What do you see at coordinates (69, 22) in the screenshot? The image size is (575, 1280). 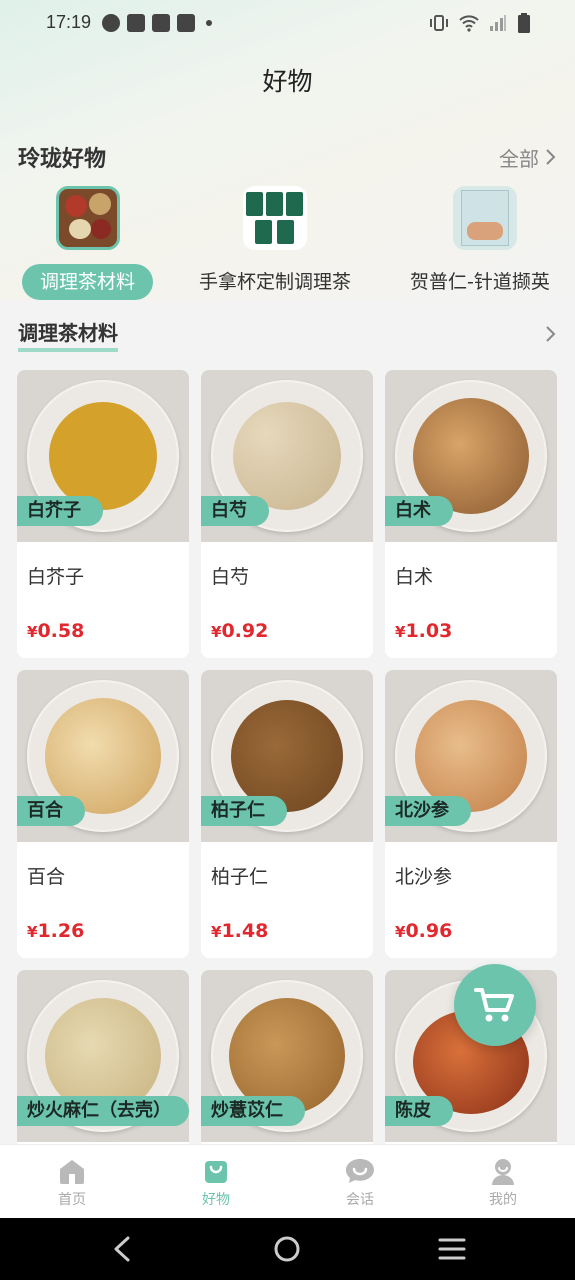 I see `status-time: 17:19` at bounding box center [69, 22].